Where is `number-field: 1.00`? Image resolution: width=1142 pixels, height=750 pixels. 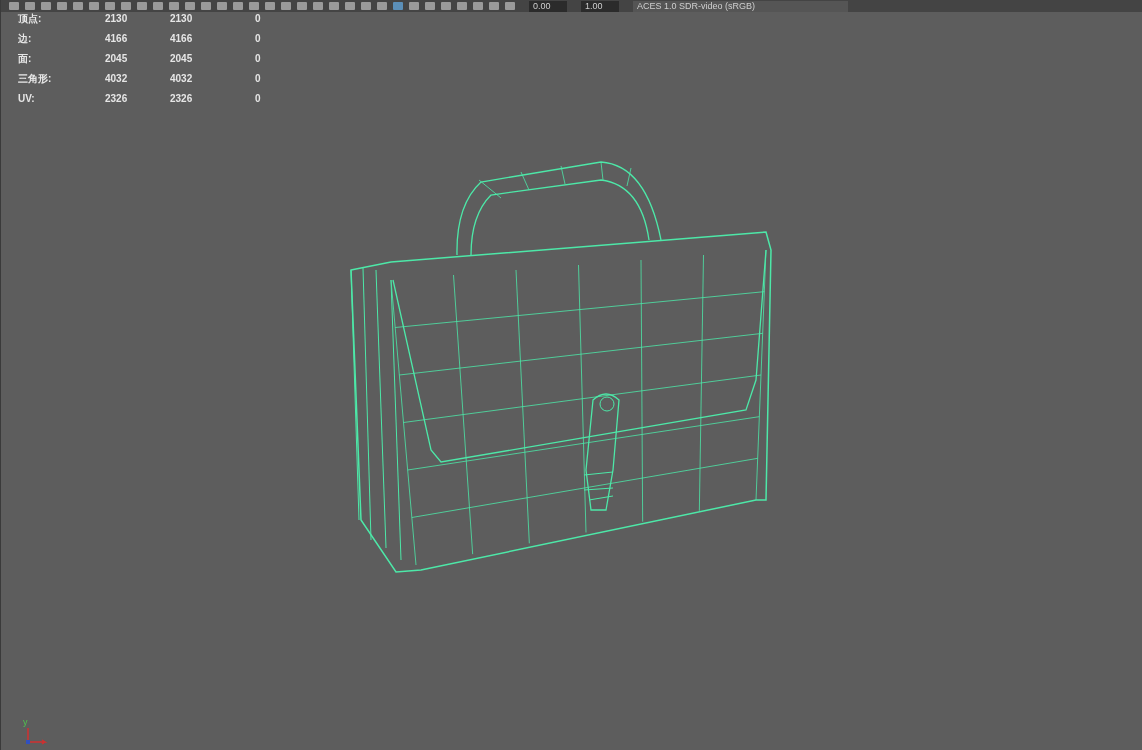
number-field: 1.00 is located at coordinates (600, 6).